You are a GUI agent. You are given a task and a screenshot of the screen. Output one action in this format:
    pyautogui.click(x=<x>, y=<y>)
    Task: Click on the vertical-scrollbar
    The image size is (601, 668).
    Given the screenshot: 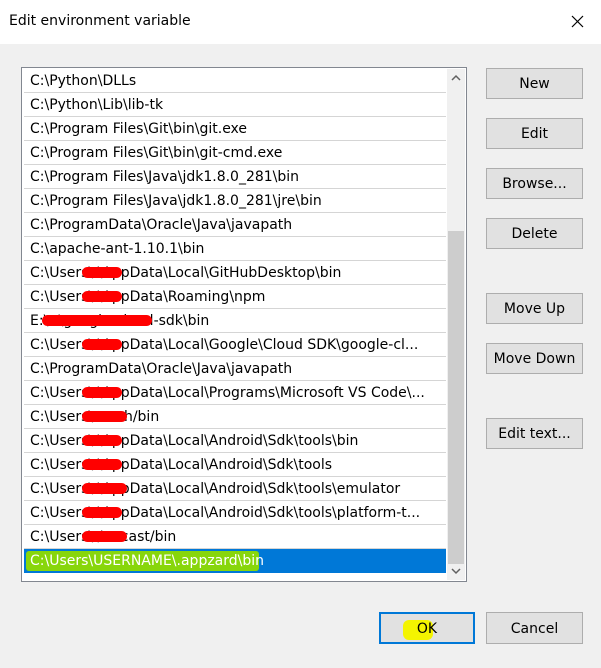 What is the action you would take?
    pyautogui.click(x=456, y=324)
    